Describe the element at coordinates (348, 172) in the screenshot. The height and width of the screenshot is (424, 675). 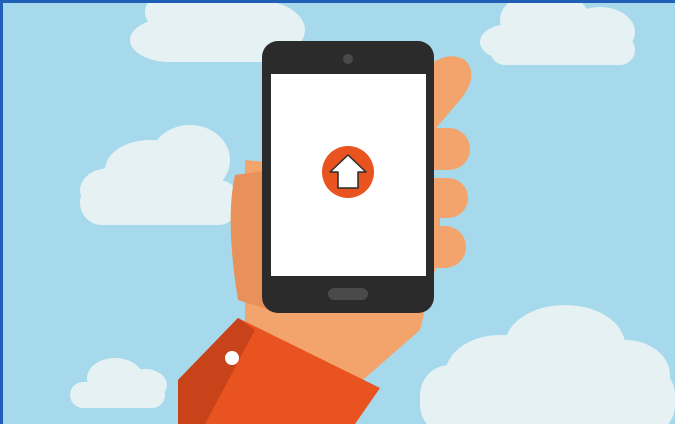
I see `home-upload-icon` at that location.